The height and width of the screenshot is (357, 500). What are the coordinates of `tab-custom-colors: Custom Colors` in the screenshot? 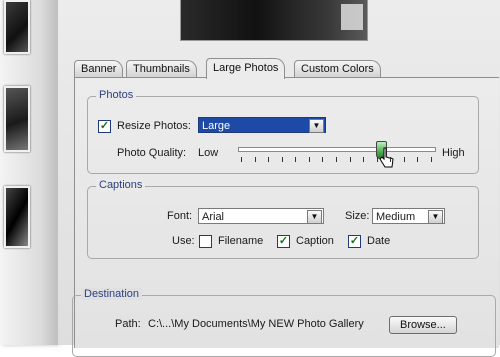 It's located at (337, 69).